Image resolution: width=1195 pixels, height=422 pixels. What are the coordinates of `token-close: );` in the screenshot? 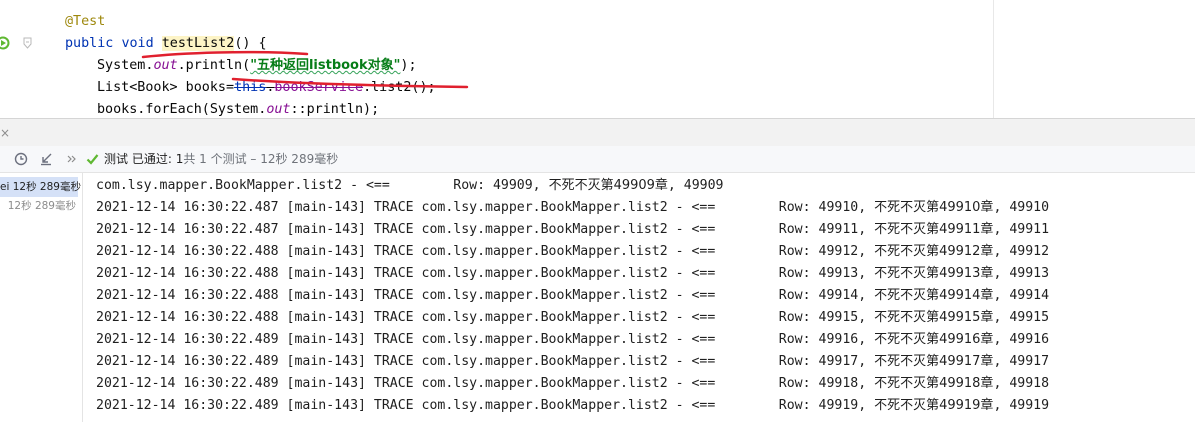 It's located at (408, 65).